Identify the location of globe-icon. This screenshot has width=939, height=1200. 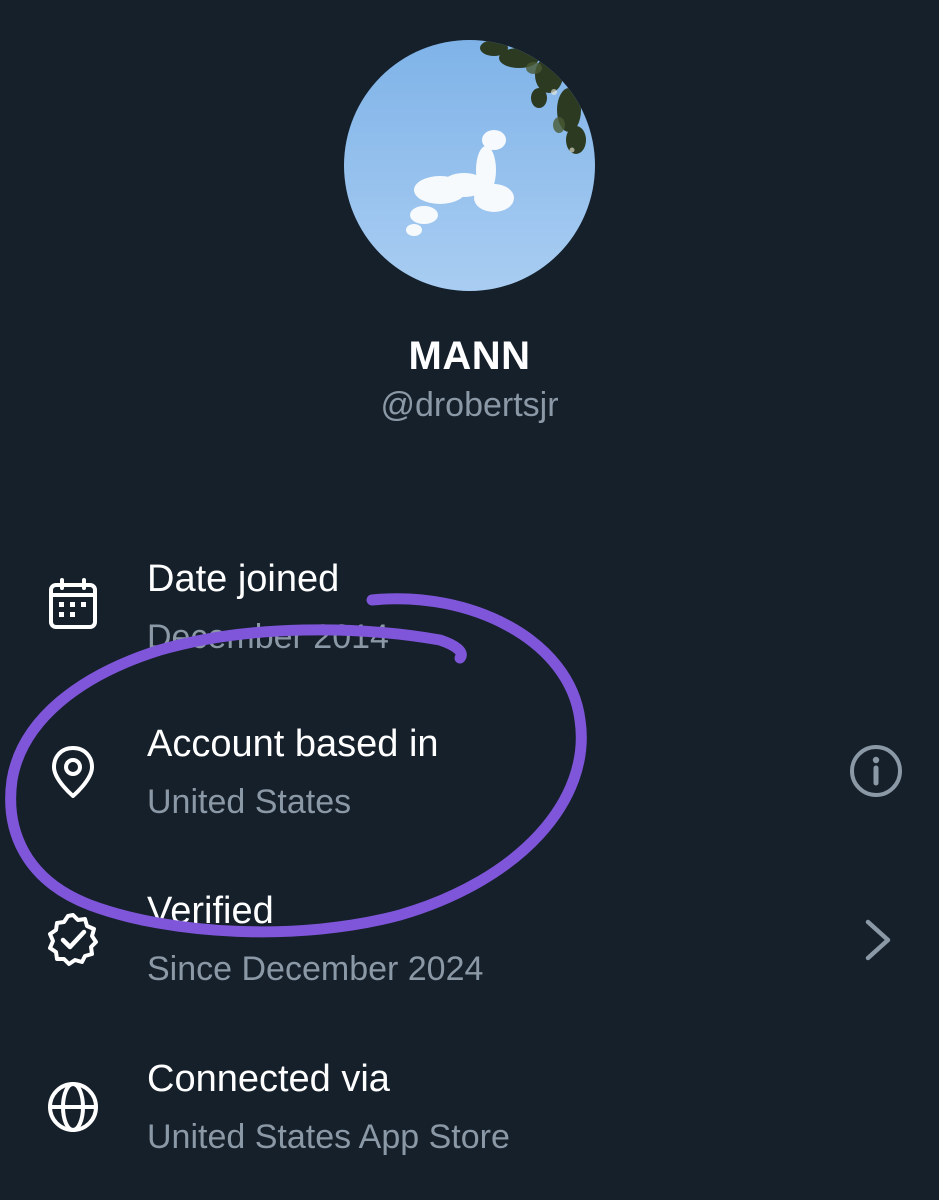
(73, 1107).